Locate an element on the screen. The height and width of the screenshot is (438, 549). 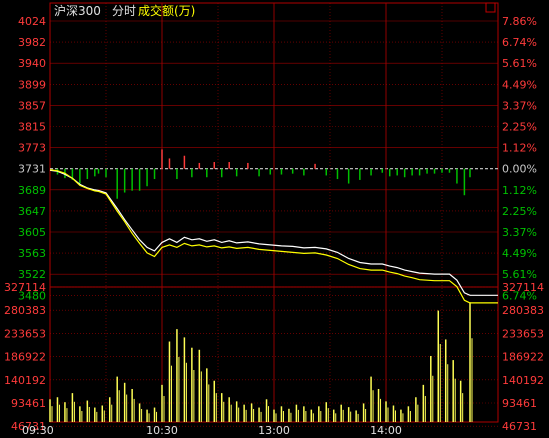
volume-tick-label-right: 280383 is located at coordinates (523, 310).